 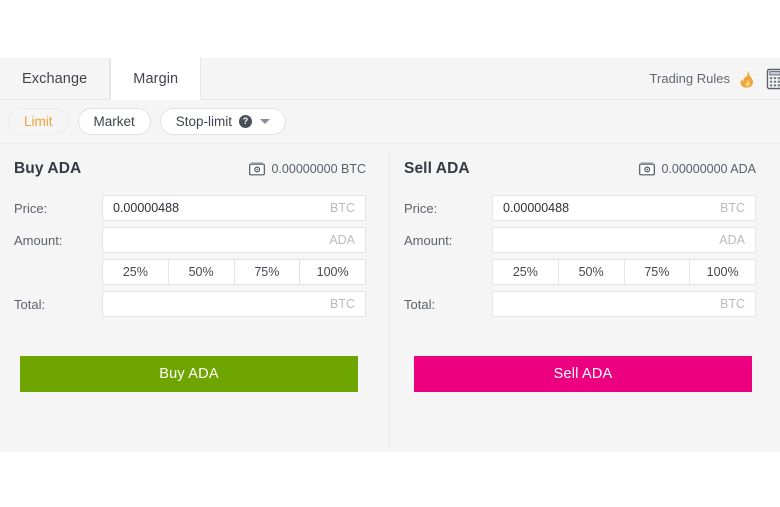 I want to click on buy-amount-row: Amount: ADA, so click(x=190, y=240).